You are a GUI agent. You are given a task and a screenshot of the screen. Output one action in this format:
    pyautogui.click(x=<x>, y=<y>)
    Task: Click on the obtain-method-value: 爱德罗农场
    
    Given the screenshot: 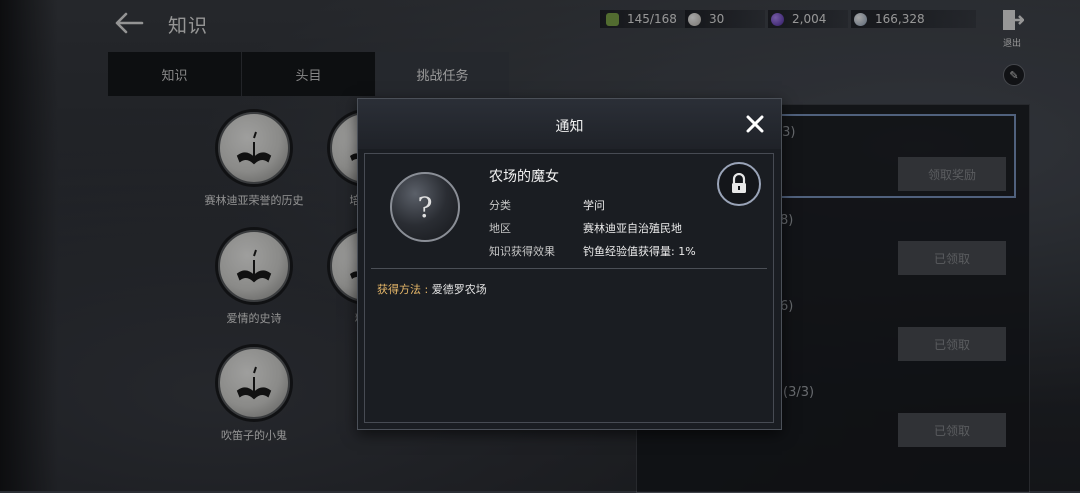 What is the action you would take?
    pyautogui.click(x=459, y=289)
    